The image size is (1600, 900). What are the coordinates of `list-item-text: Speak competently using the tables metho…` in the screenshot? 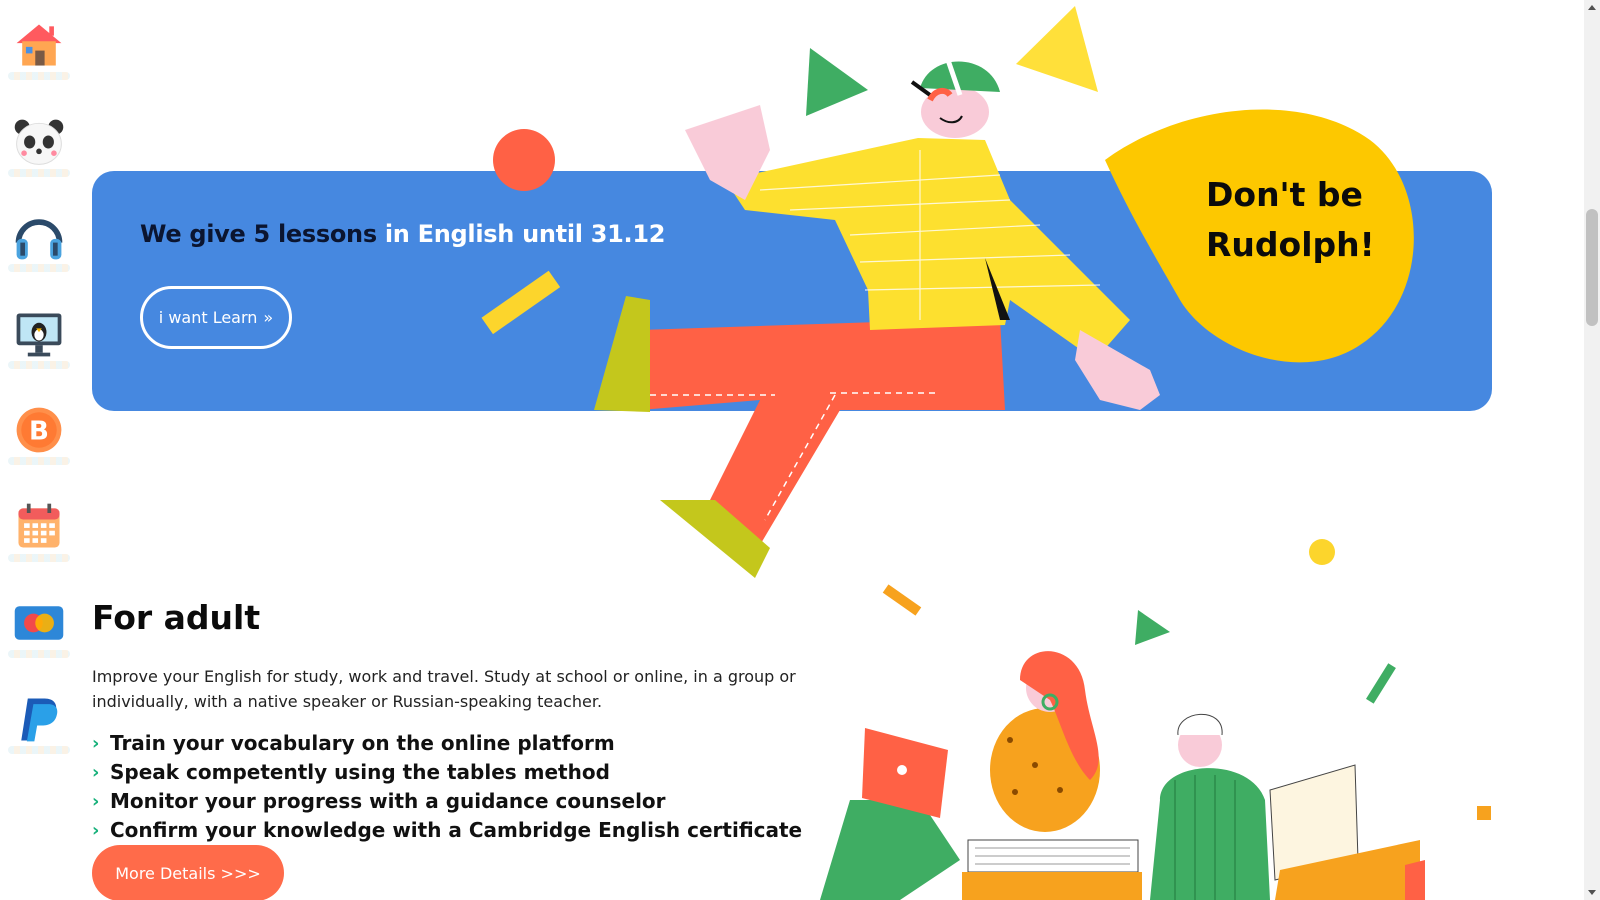 It's located at (360, 772).